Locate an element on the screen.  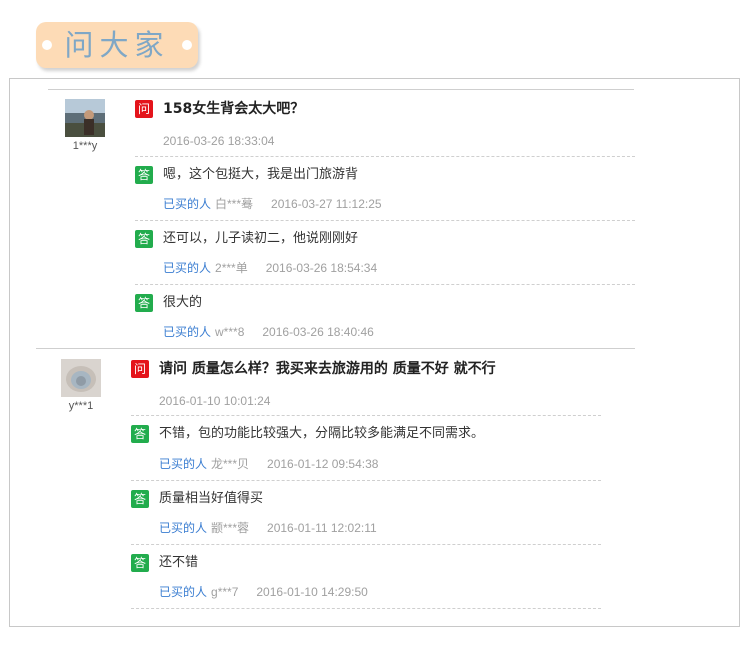
question-time: 2016-01-10 10:01:24 is located at coordinates (215, 401).